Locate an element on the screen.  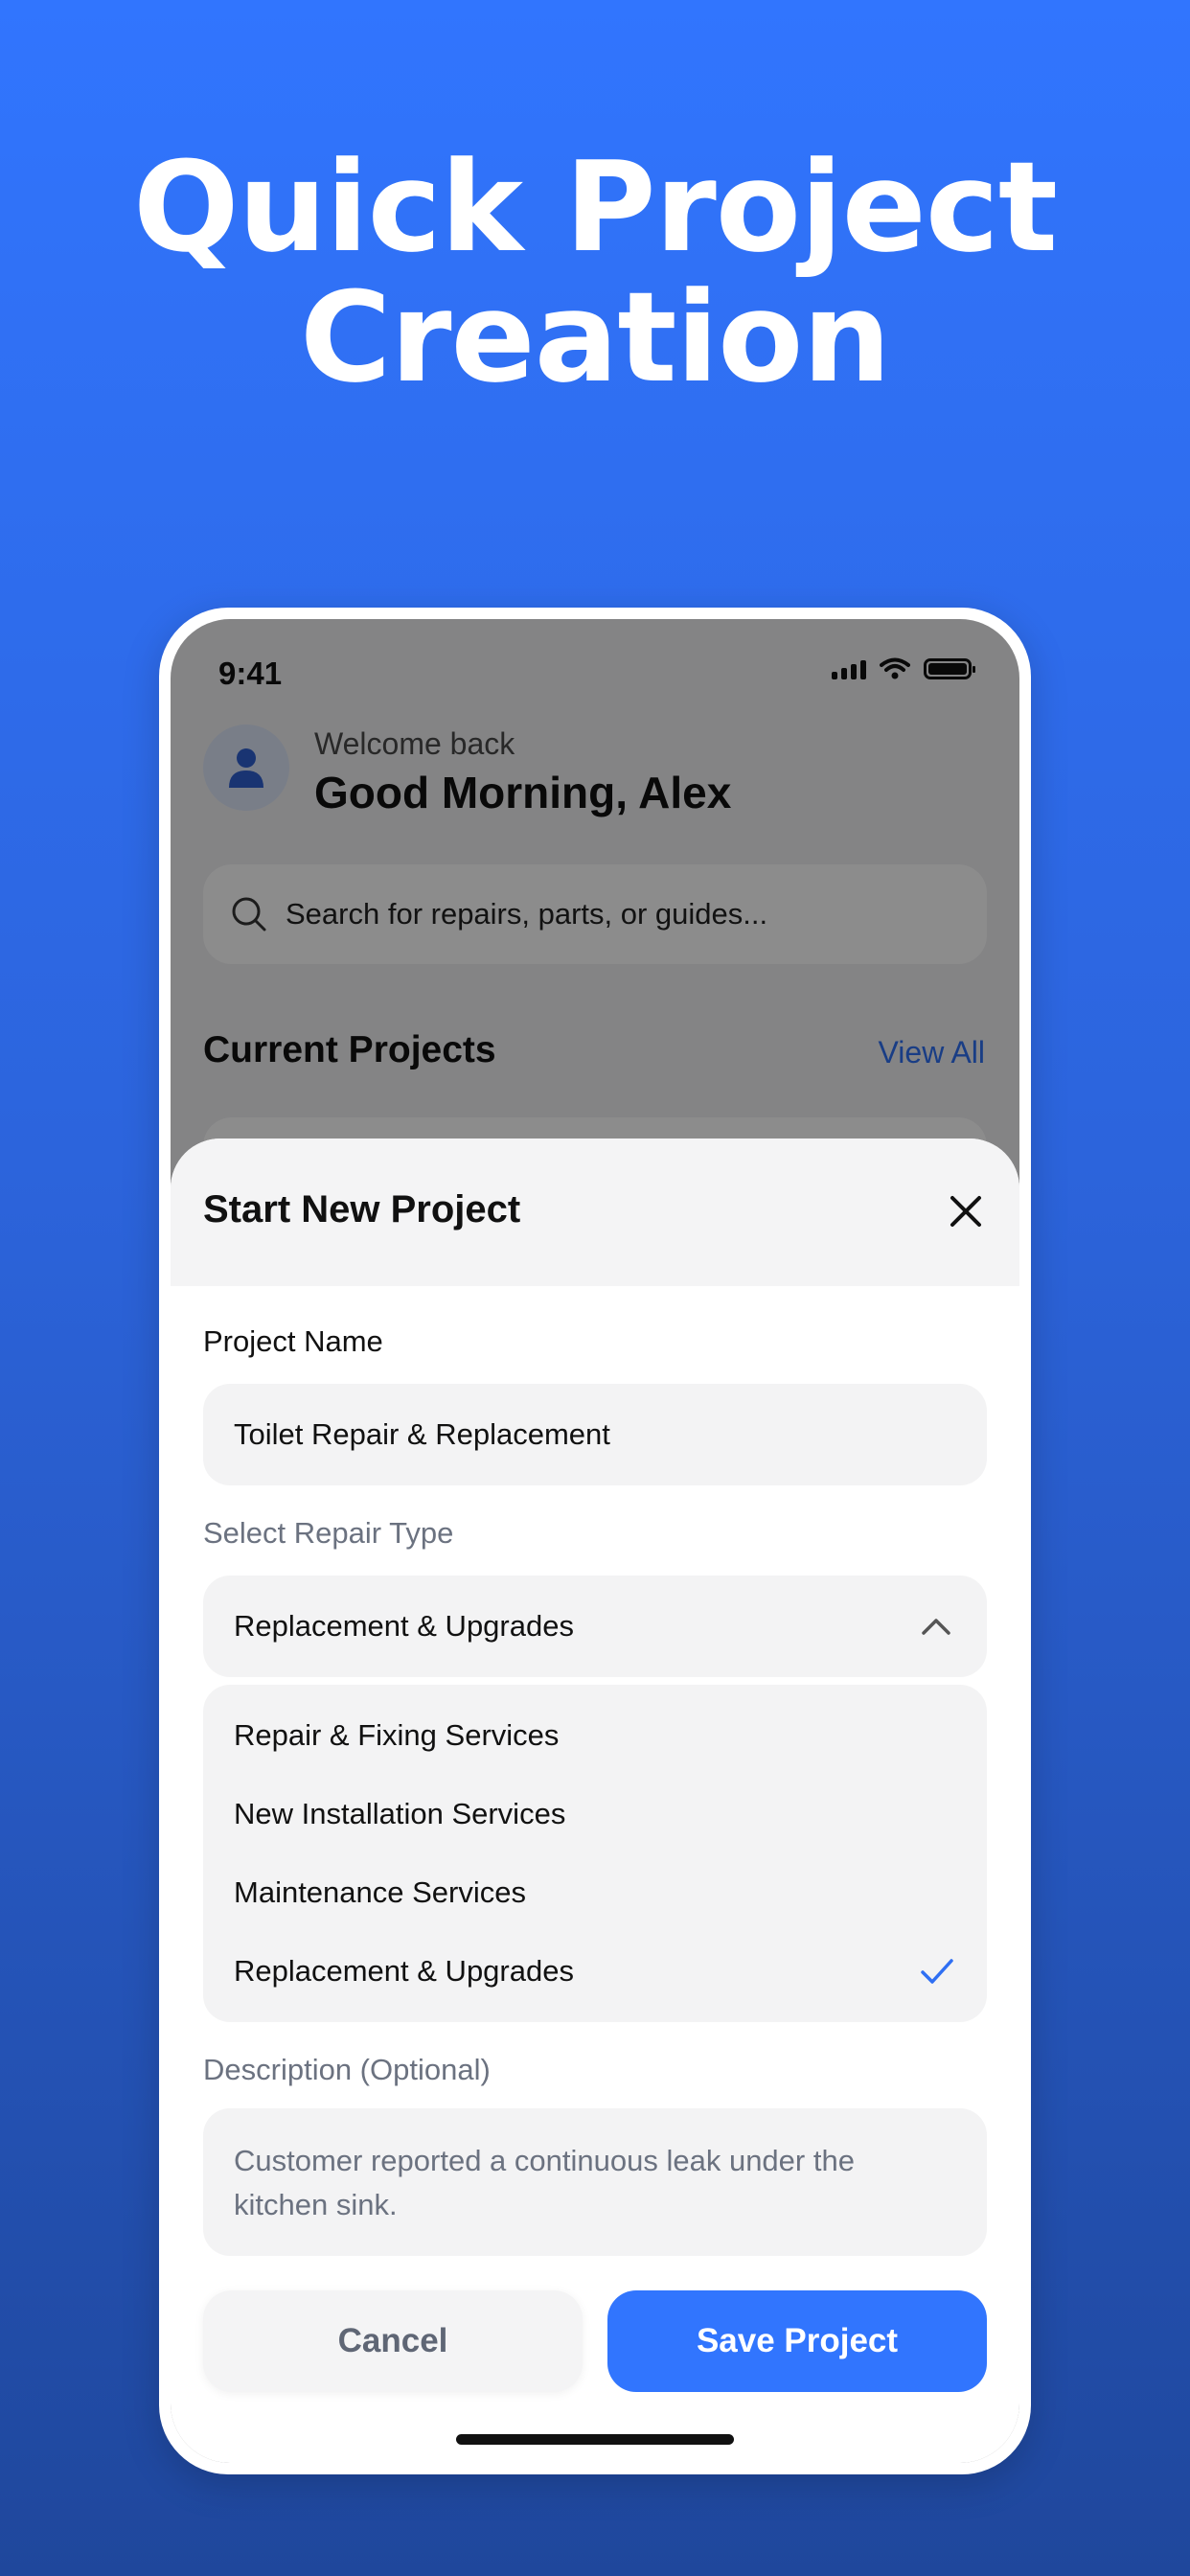
option-label: Repair & Fixing Services is located at coordinates (397, 1735).